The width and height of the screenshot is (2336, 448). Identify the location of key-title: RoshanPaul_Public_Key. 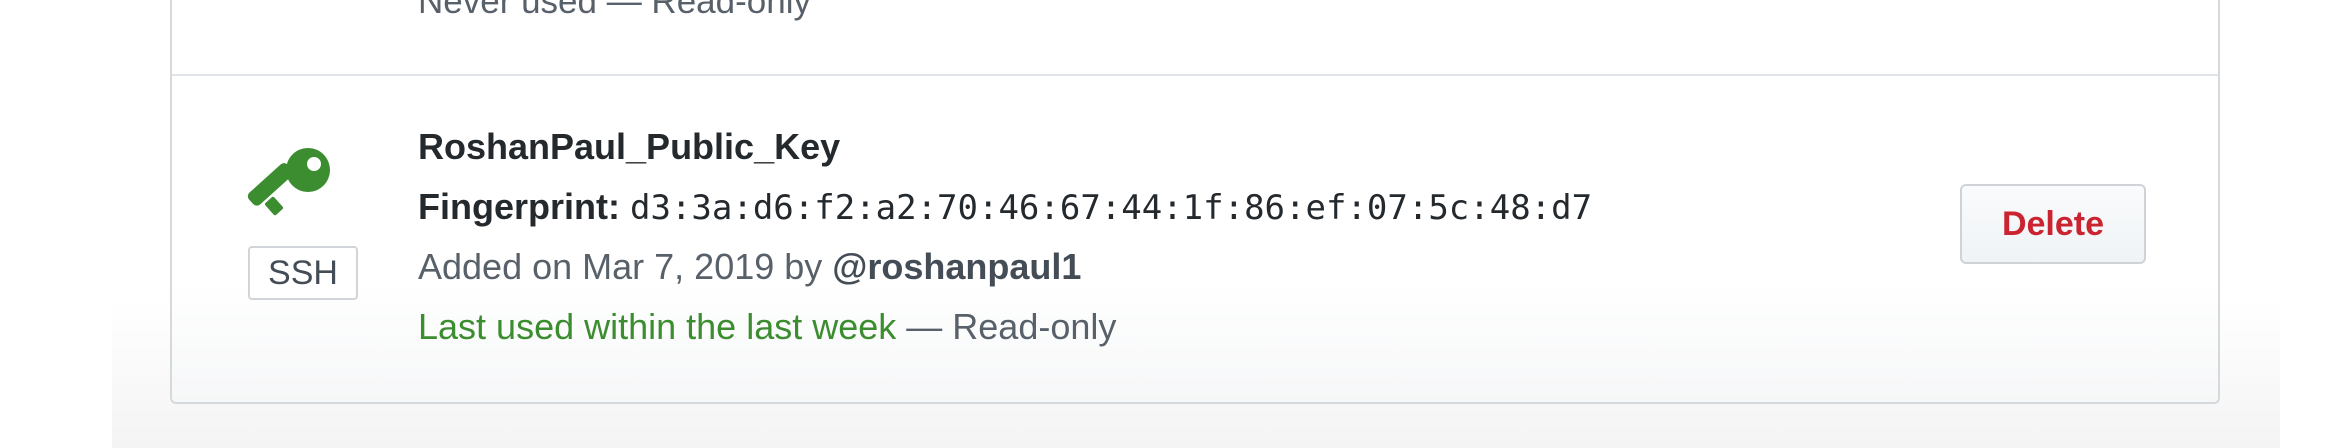
(629, 146).